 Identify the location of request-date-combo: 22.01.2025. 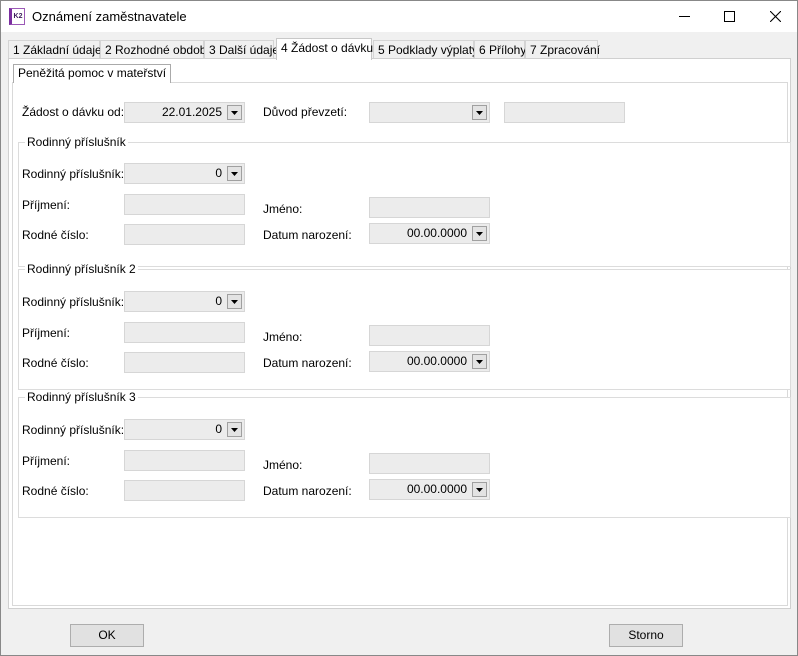
(184, 112).